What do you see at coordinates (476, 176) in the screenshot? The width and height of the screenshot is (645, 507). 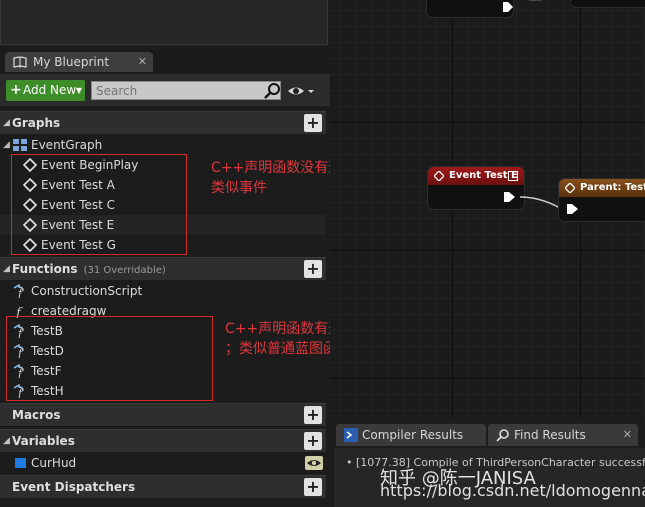 I see `event-node-header: Event Test E` at bounding box center [476, 176].